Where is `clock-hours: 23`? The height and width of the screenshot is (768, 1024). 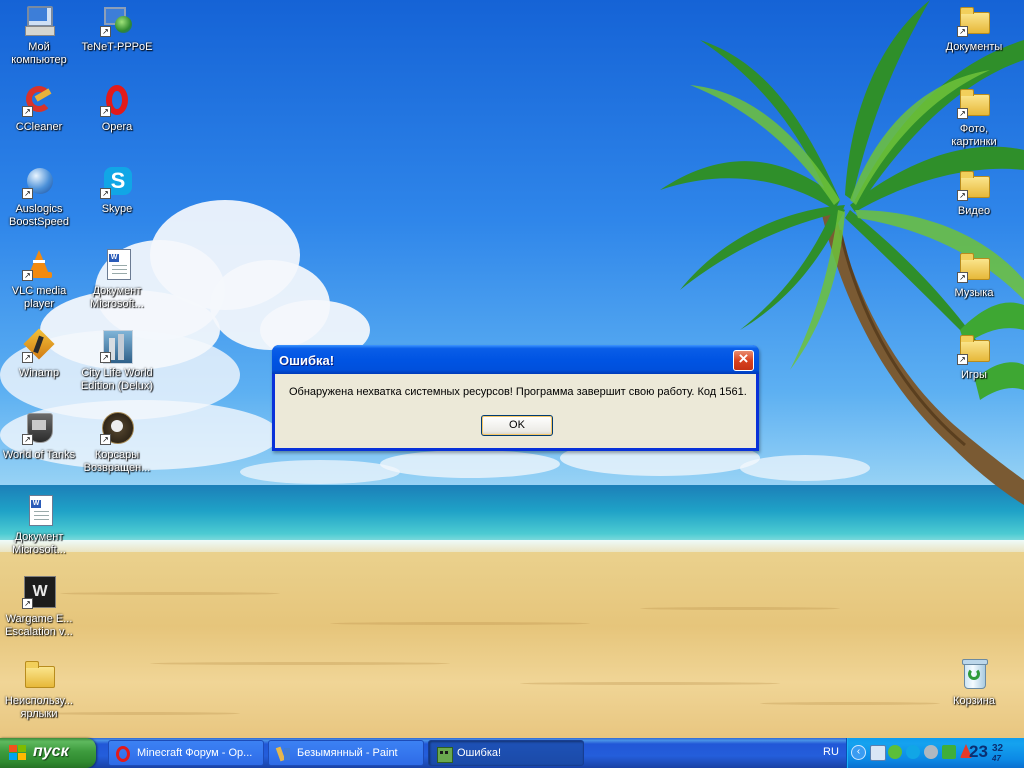 clock-hours: 23 is located at coordinates (978, 751).